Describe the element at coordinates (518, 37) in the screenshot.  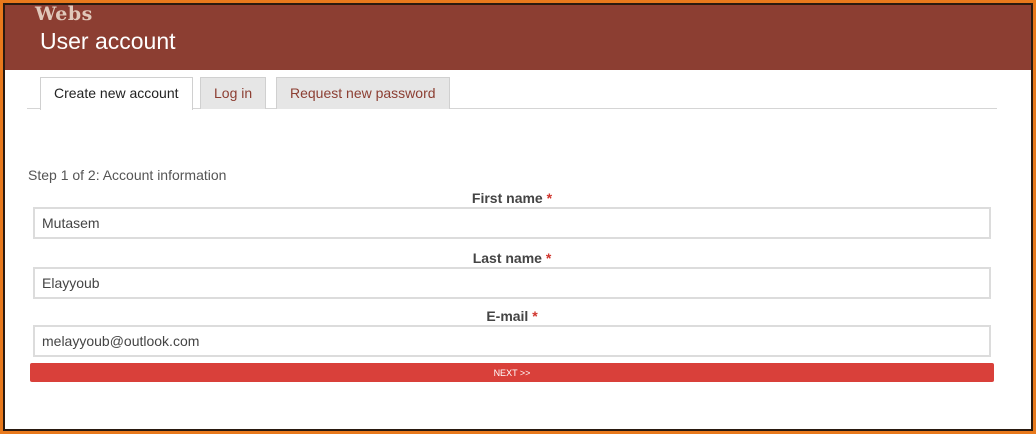
I see `page-header: Webs User account` at that location.